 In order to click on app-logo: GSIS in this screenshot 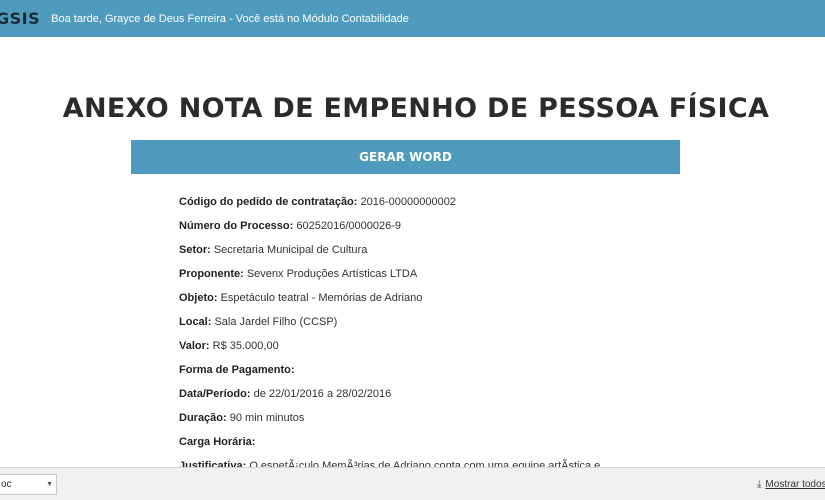, I will do `click(20, 18)`.